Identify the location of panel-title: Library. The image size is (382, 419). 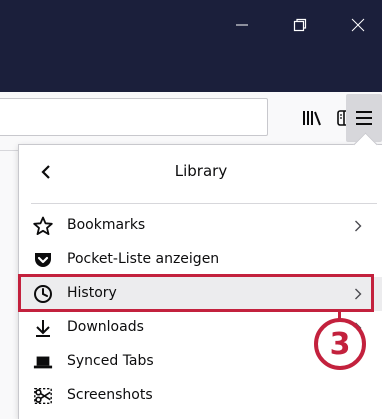
(201, 171).